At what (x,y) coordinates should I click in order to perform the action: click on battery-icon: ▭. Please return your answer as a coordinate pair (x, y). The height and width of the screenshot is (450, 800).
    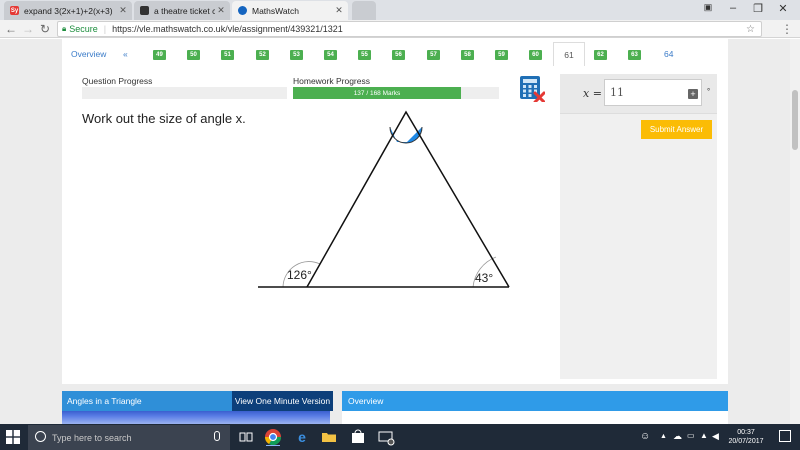
    Looking at the image, I should click on (691, 435).